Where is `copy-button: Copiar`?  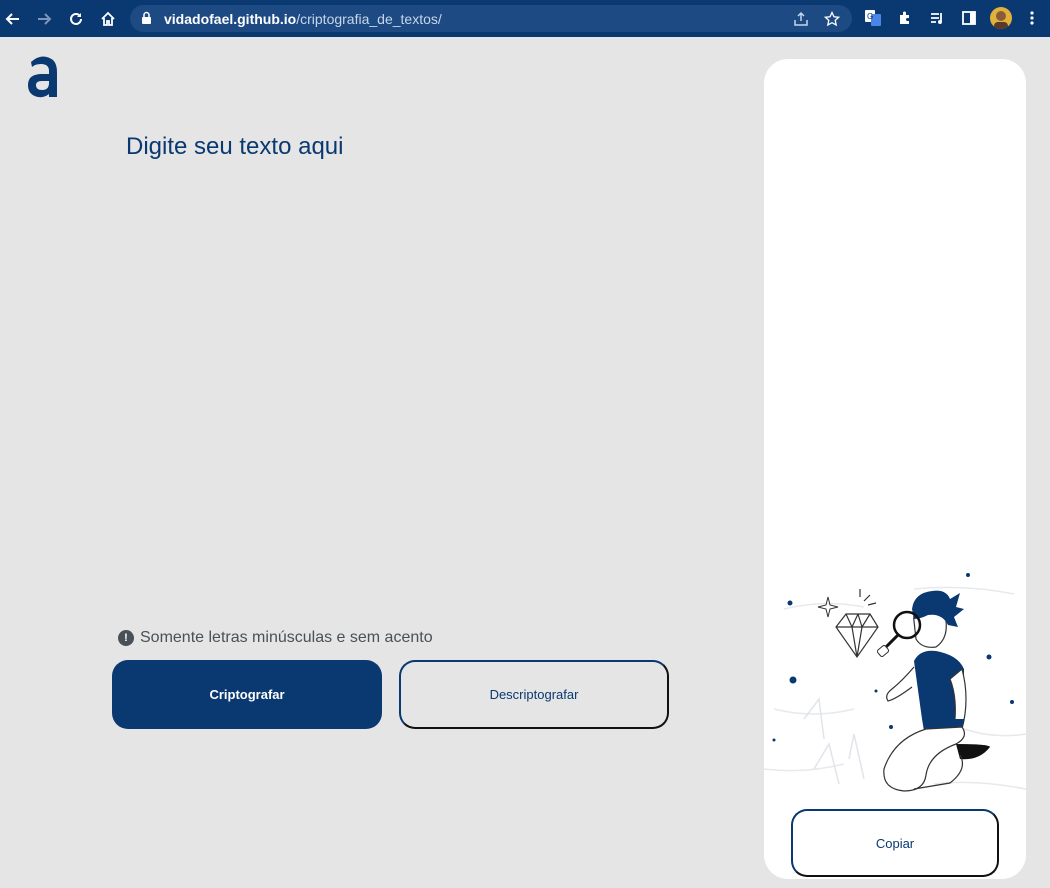 copy-button: Copiar is located at coordinates (895, 843).